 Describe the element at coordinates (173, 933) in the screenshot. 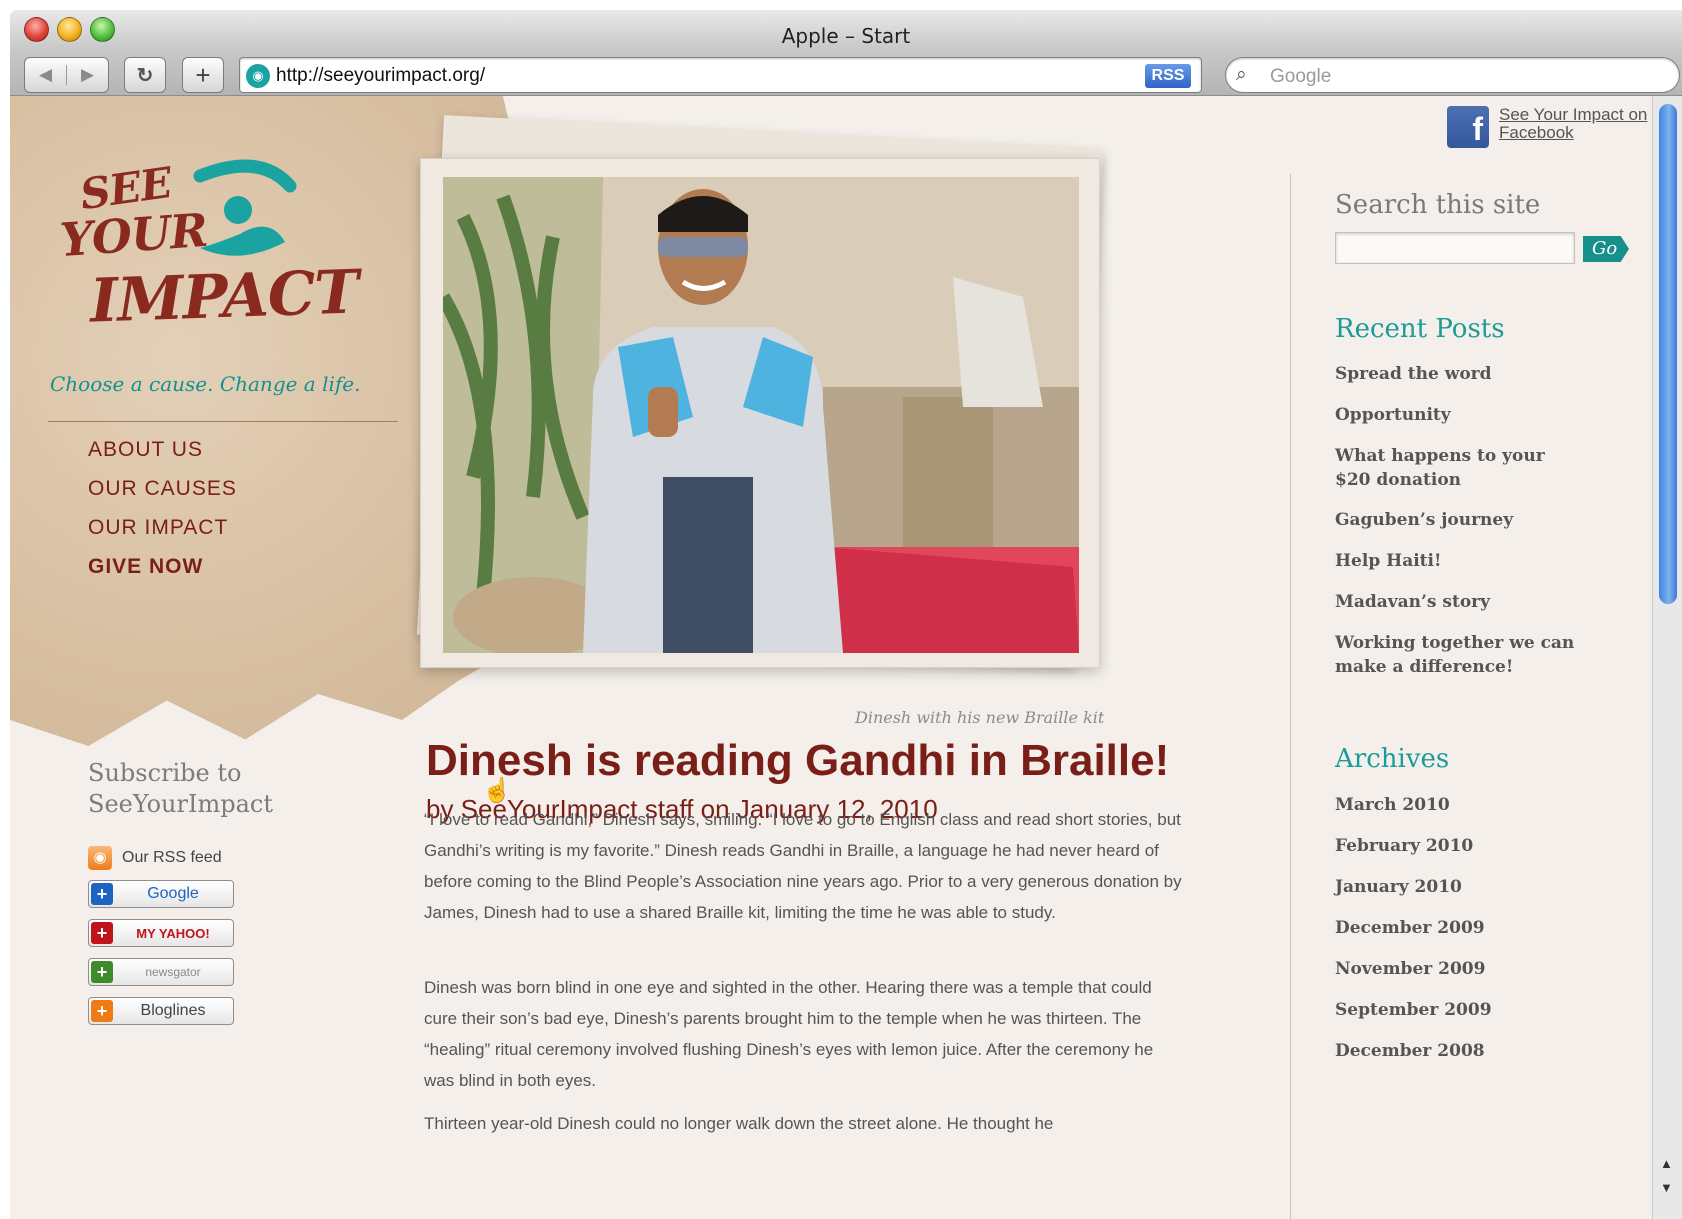

I see `subscribe-yahoo-label: MY YAHOO!` at that location.